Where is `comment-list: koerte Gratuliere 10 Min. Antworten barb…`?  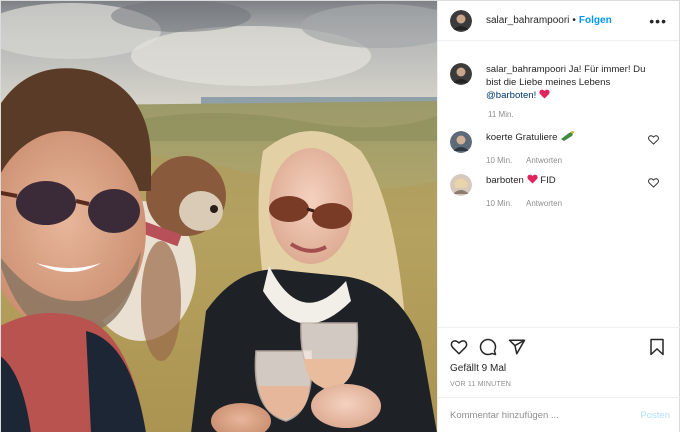
comment-list: koerte Gratuliere 10 Min. Antworten barb… is located at coordinates (558, 169).